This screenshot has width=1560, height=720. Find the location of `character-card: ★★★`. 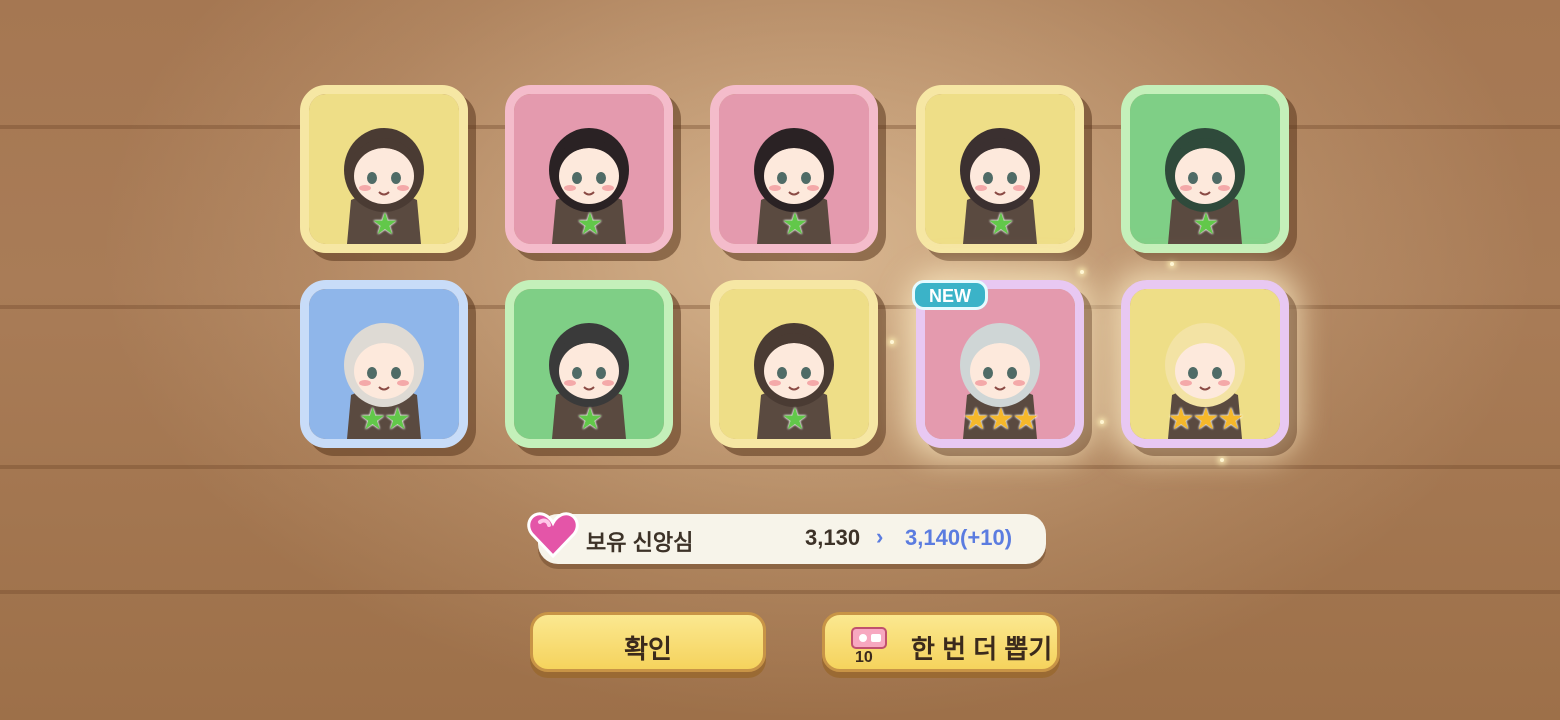

character-card: ★★★ is located at coordinates (1205, 364).